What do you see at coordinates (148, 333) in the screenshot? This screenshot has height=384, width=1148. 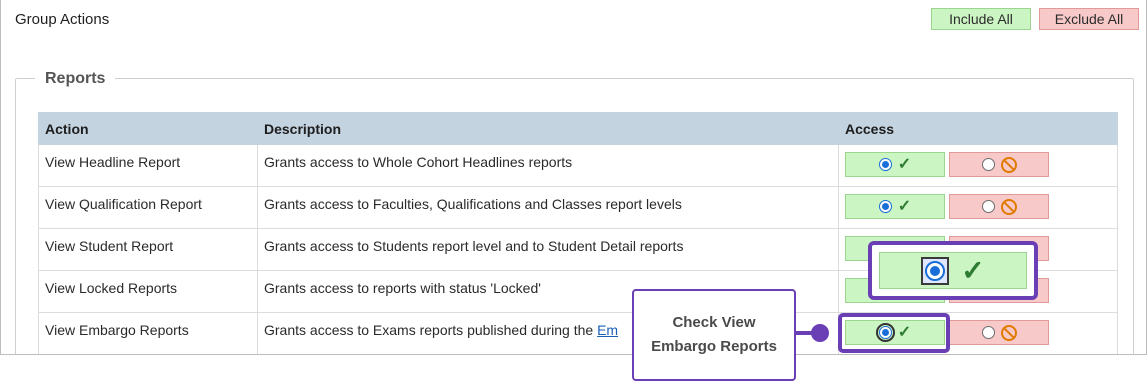 I see `row-action: View Embargo Reports` at bounding box center [148, 333].